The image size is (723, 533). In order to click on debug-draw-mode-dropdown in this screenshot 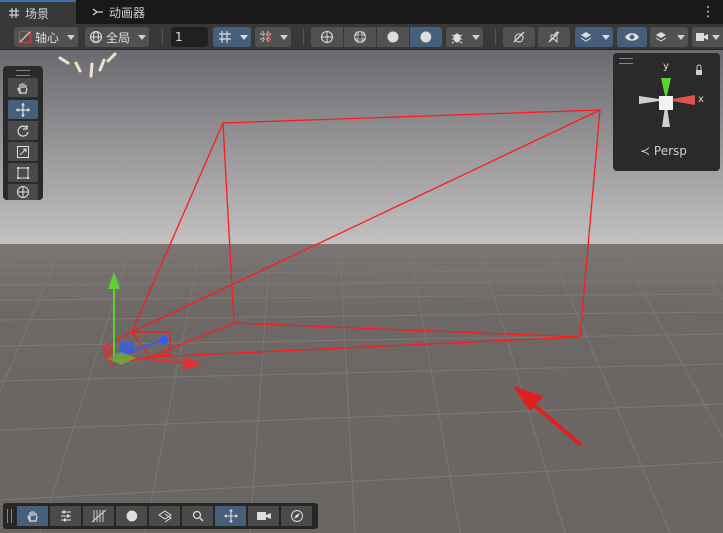, I will do `click(464, 37)`.